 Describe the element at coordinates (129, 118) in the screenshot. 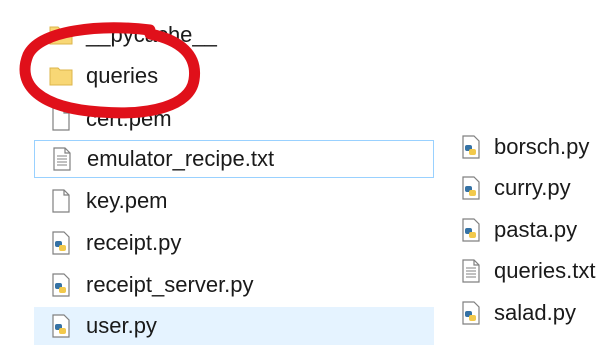

I see `file-name: cert.pem` at that location.